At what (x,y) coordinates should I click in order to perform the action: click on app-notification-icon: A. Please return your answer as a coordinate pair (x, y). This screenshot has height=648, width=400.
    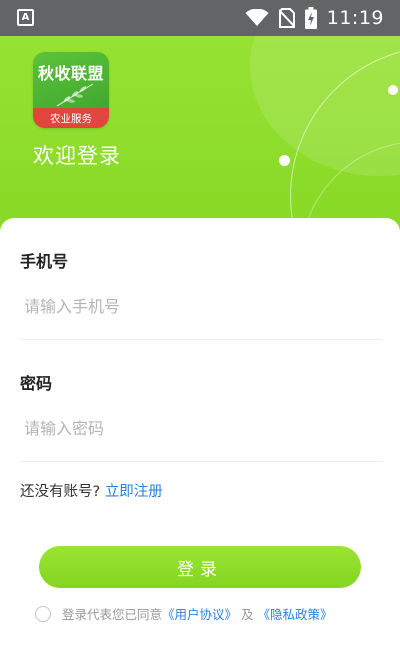
    Looking at the image, I should click on (25, 17).